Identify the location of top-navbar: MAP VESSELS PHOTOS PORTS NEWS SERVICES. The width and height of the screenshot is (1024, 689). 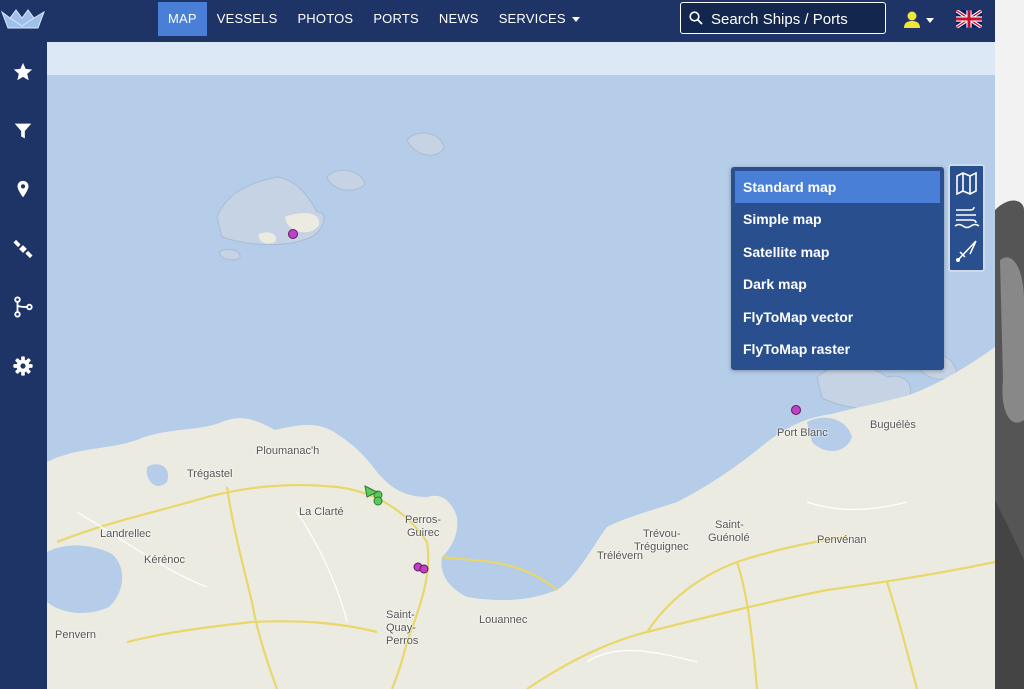
(497, 21).